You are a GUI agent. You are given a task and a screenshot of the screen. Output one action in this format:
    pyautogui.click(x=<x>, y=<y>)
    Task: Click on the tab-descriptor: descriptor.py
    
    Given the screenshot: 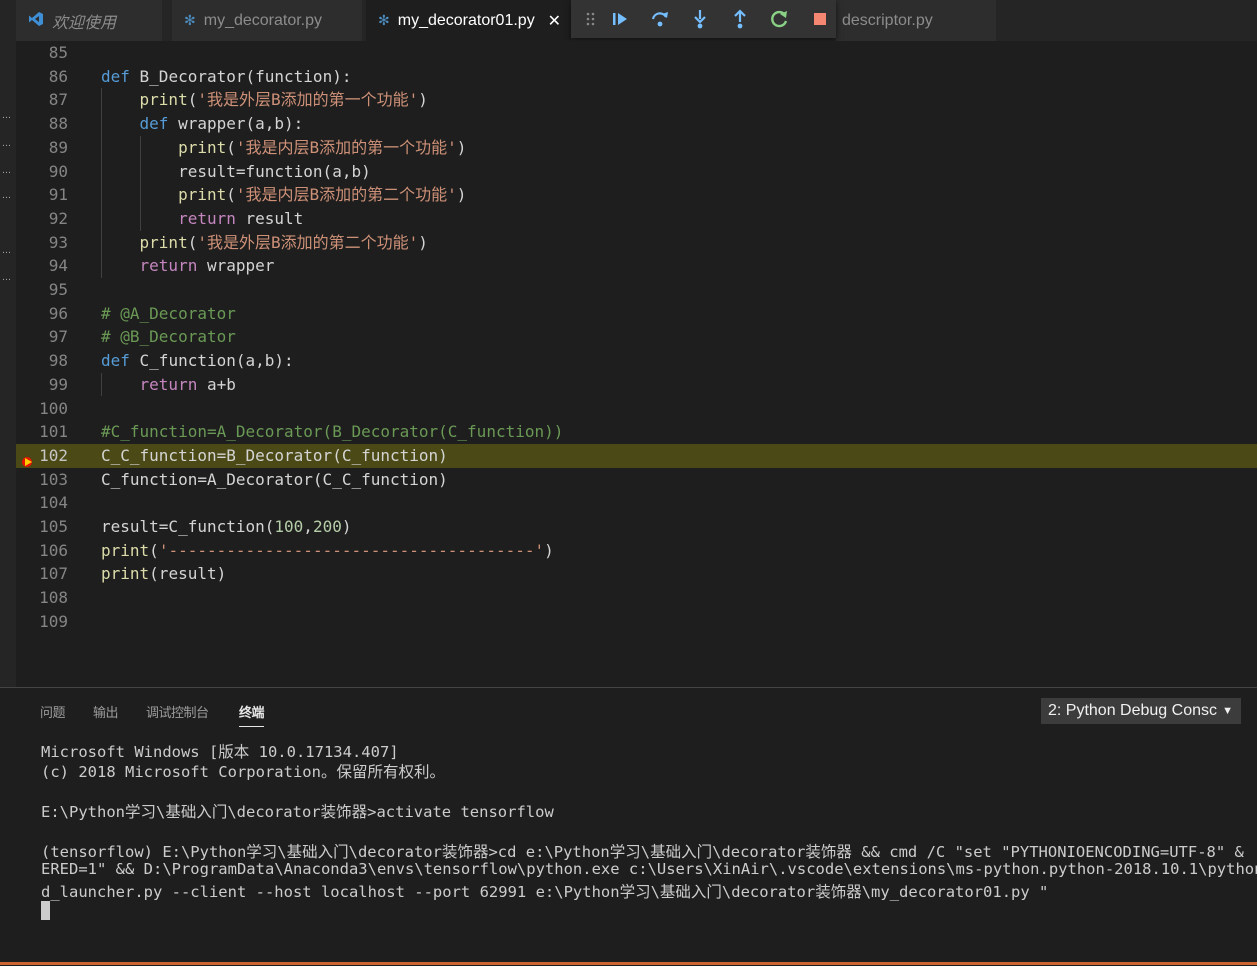 What is the action you would take?
    pyautogui.click(x=916, y=20)
    